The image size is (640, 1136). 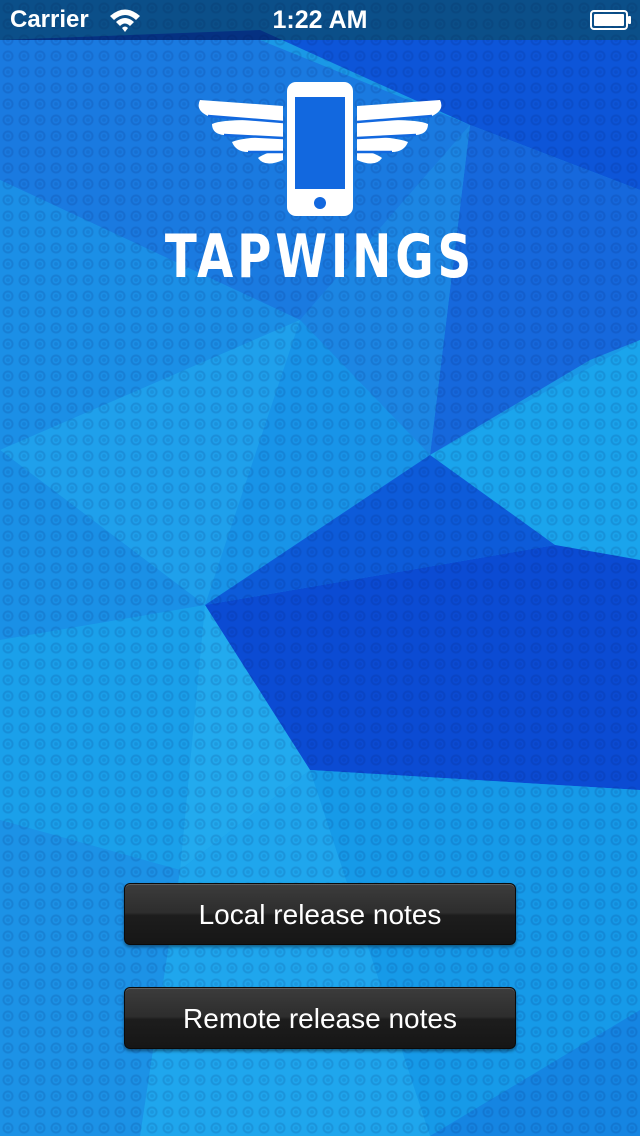 What do you see at coordinates (320, 149) in the screenshot?
I see `winged-phone-logo` at bounding box center [320, 149].